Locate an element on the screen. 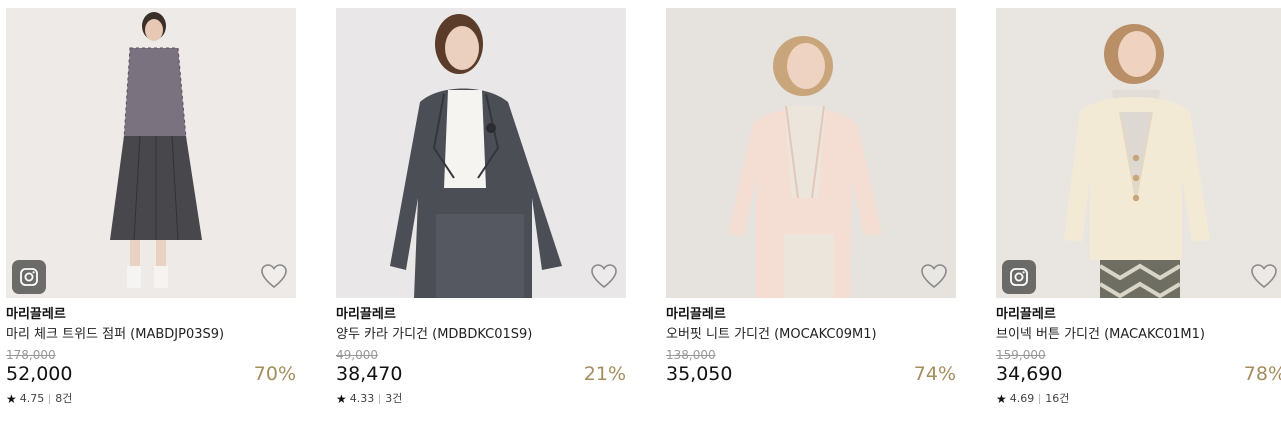 The image size is (1281, 439). price-row: 35,050 74% is located at coordinates (811, 374).